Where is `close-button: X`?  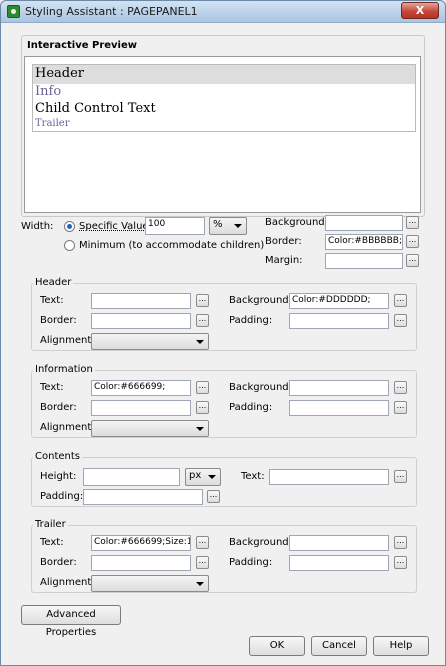 close-button: X is located at coordinates (420, 10).